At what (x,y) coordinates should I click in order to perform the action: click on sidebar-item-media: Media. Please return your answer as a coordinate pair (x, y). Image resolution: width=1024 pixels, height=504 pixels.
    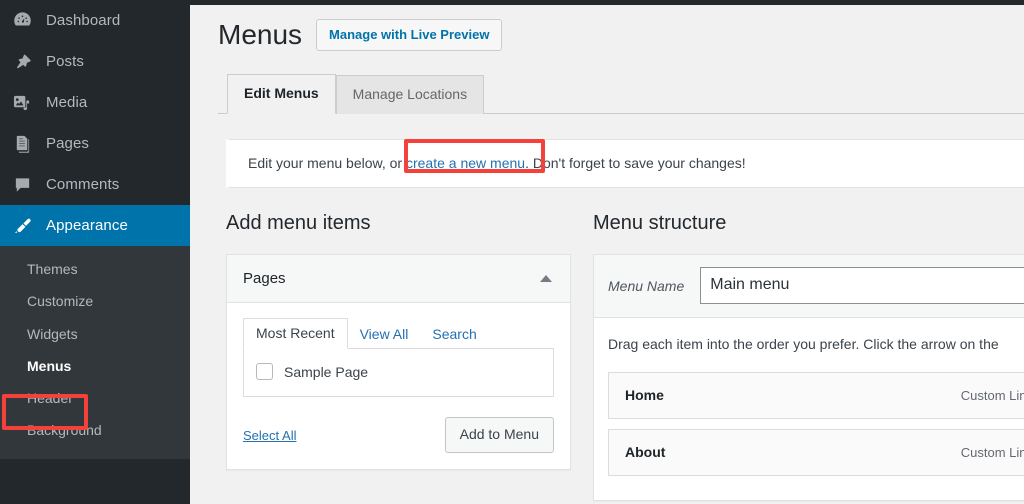
    Looking at the image, I should click on (95, 102).